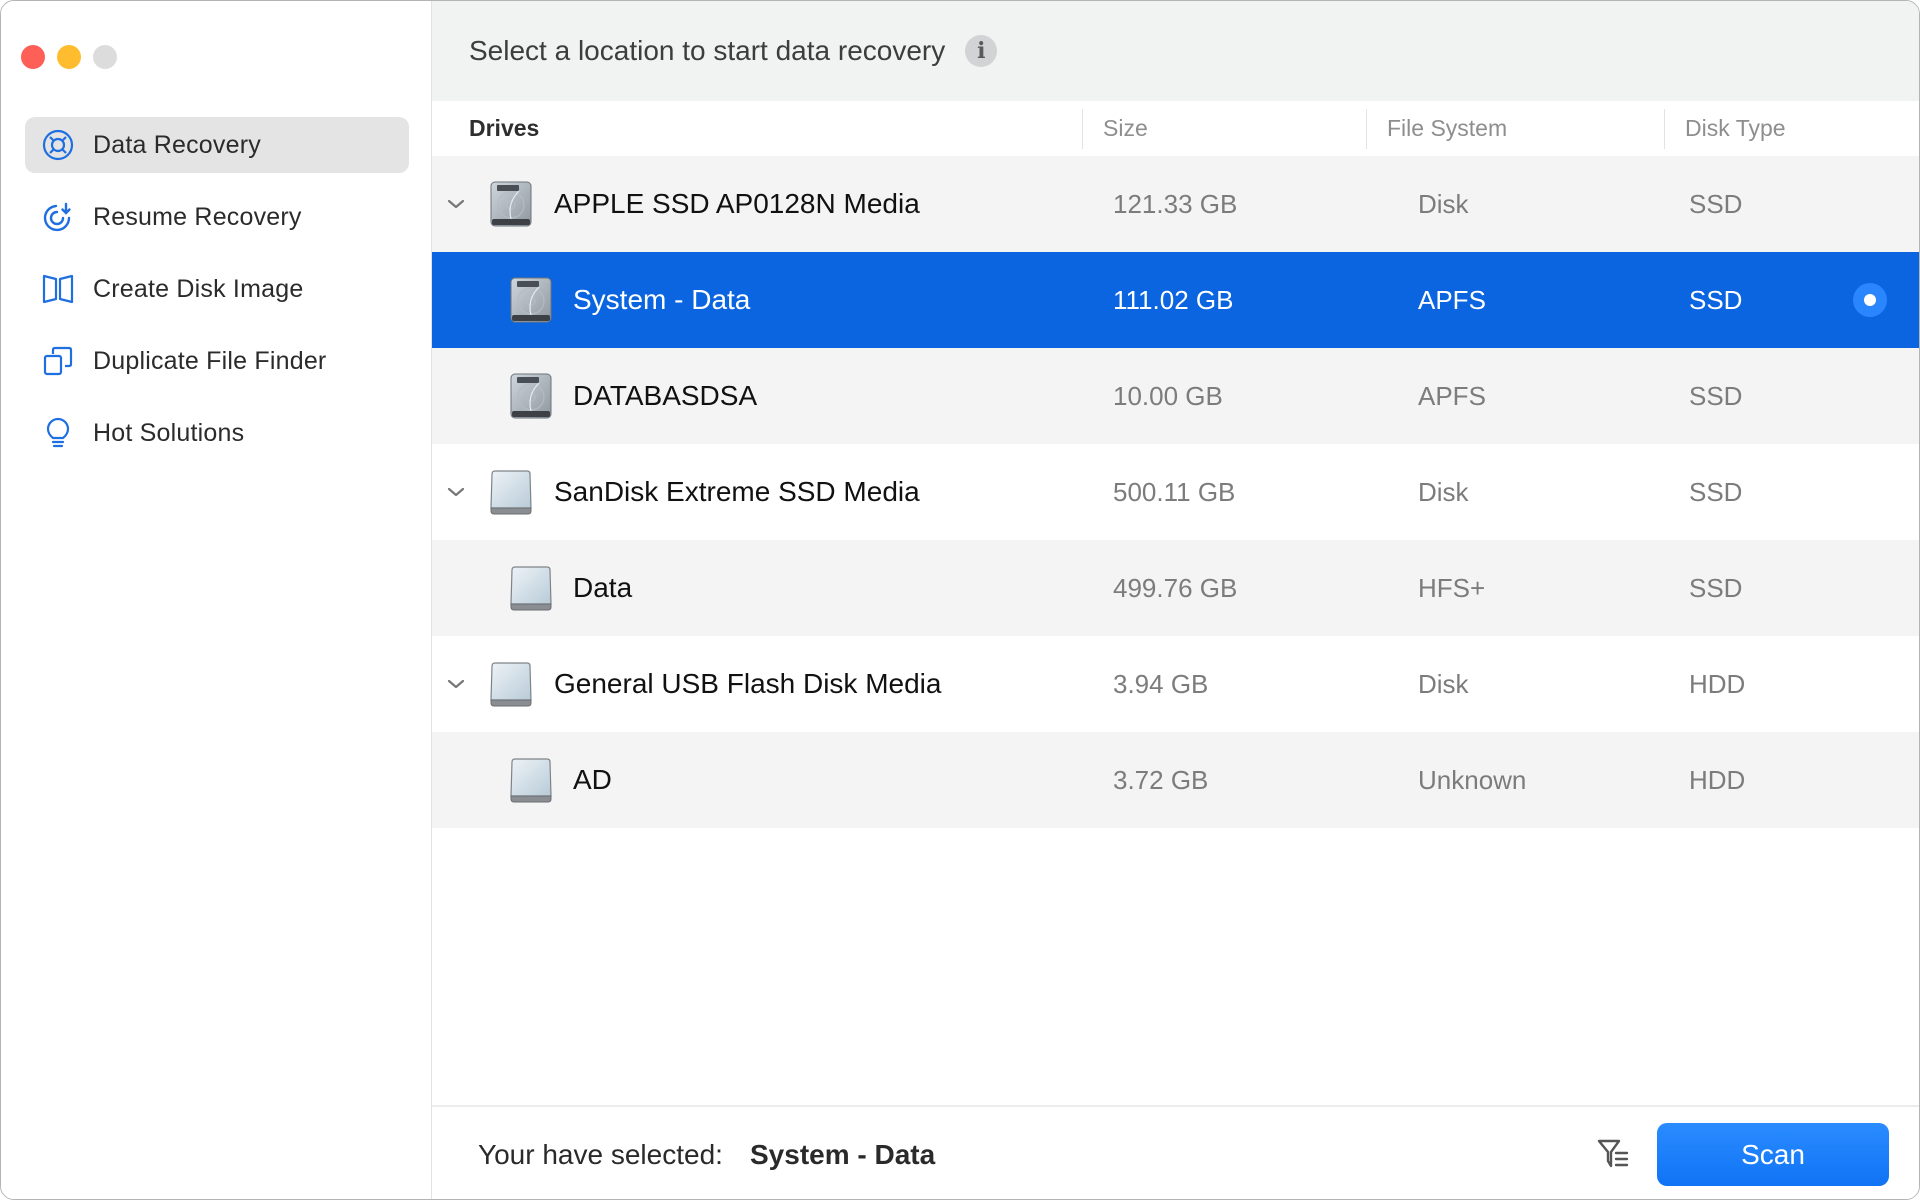  I want to click on minimize-window-button, so click(69, 57).